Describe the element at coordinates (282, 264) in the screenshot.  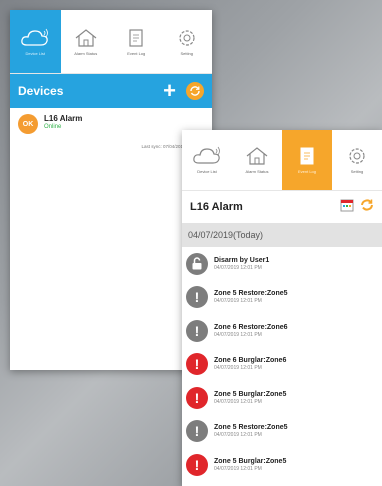
I see `event-row: Disarm by User1 04/07/2019 12:01 PM` at that location.